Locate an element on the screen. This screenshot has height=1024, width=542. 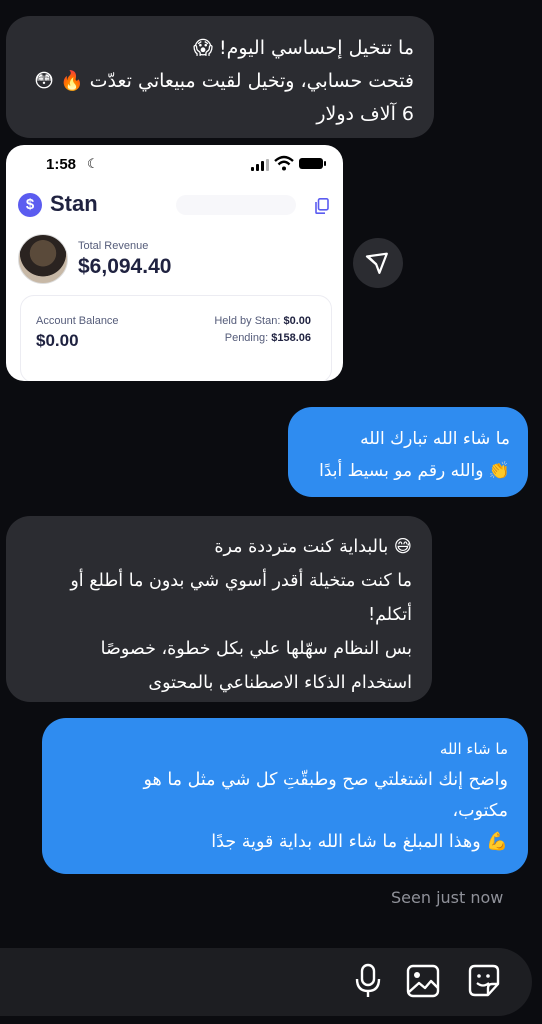
message-text: مكتوب، is located at coordinates (480, 811).